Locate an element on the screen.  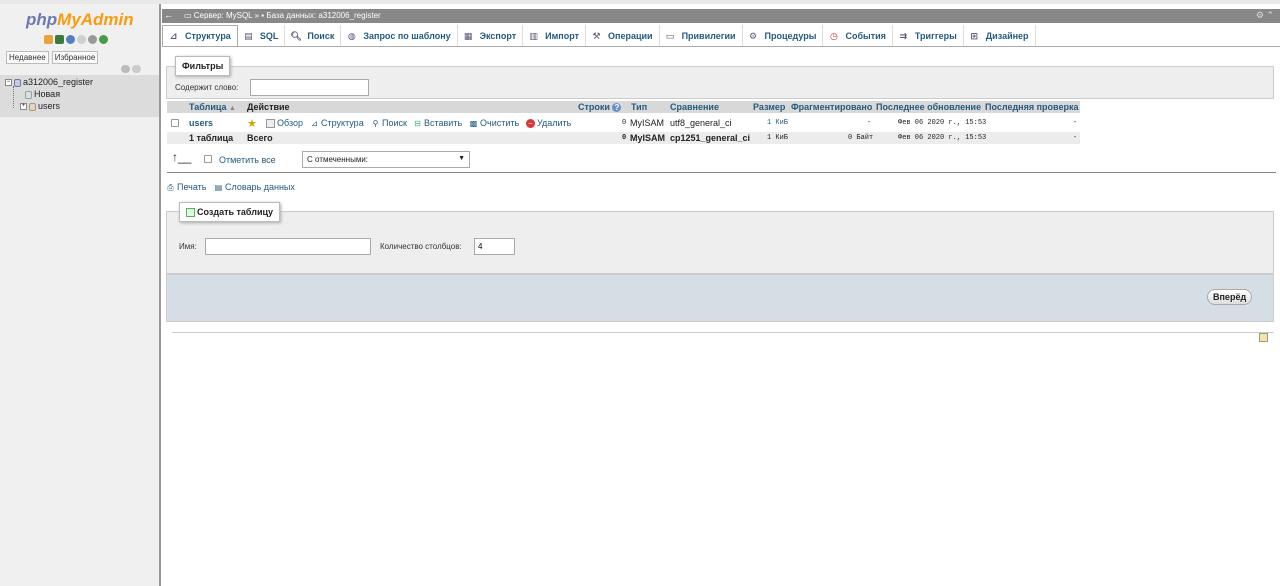
help-icon: ? is located at coordinates (617, 108).